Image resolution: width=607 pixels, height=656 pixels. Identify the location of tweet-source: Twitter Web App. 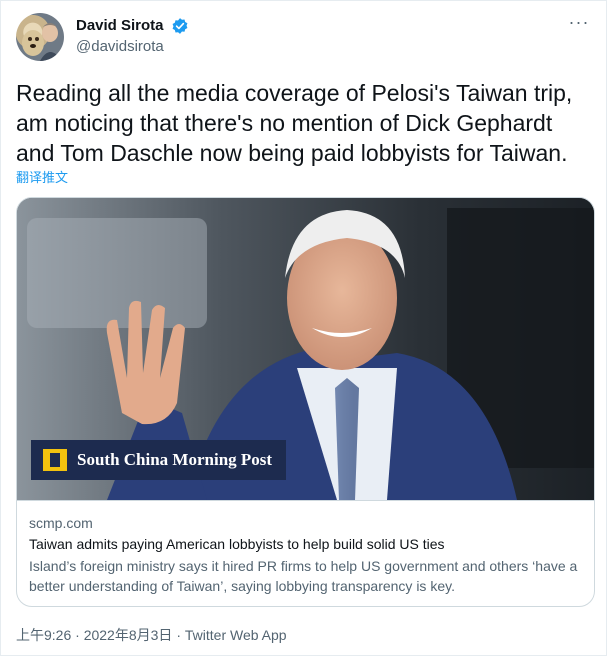
(235, 635).